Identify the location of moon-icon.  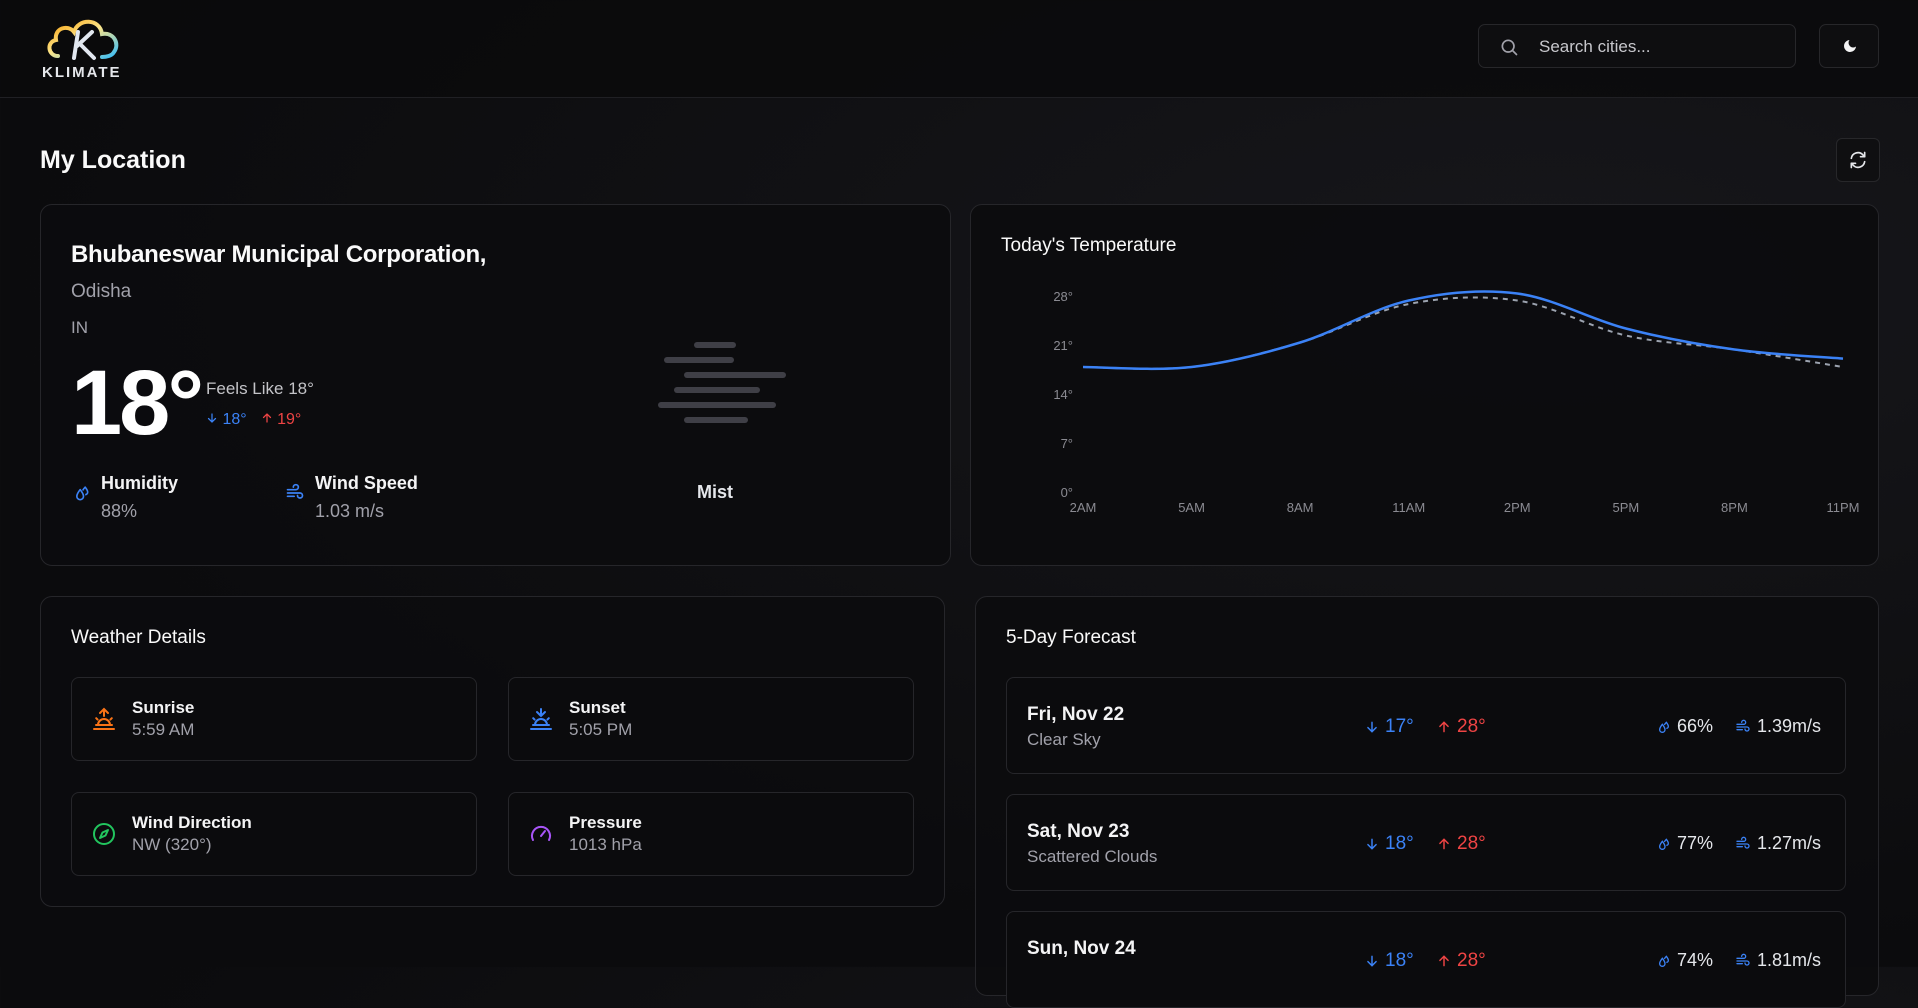
(1850, 46).